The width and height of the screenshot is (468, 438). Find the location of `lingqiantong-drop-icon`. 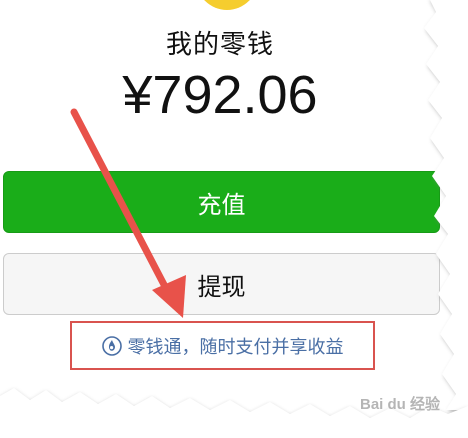

lingqiantong-drop-icon is located at coordinates (111, 345).